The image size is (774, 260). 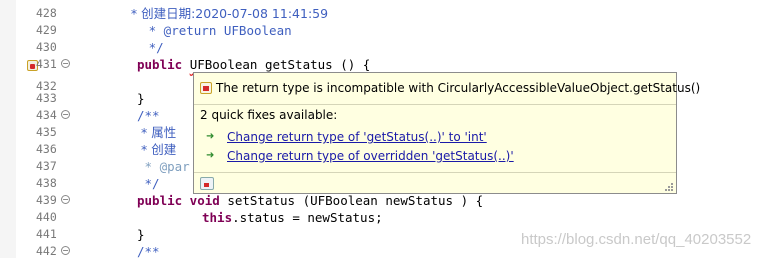 What do you see at coordinates (46, 13) in the screenshot?
I see `line-number: 428` at bounding box center [46, 13].